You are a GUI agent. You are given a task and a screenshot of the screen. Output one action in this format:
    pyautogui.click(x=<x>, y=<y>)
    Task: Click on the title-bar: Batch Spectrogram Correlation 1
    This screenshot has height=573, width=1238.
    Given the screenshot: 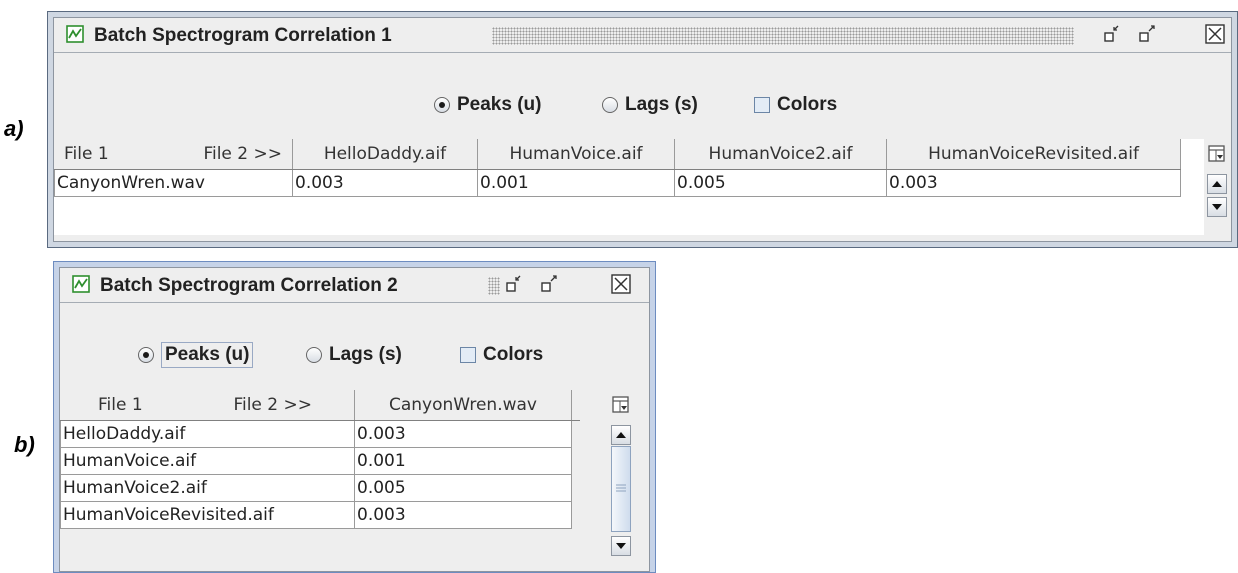 What is the action you would take?
    pyautogui.click(x=642, y=35)
    